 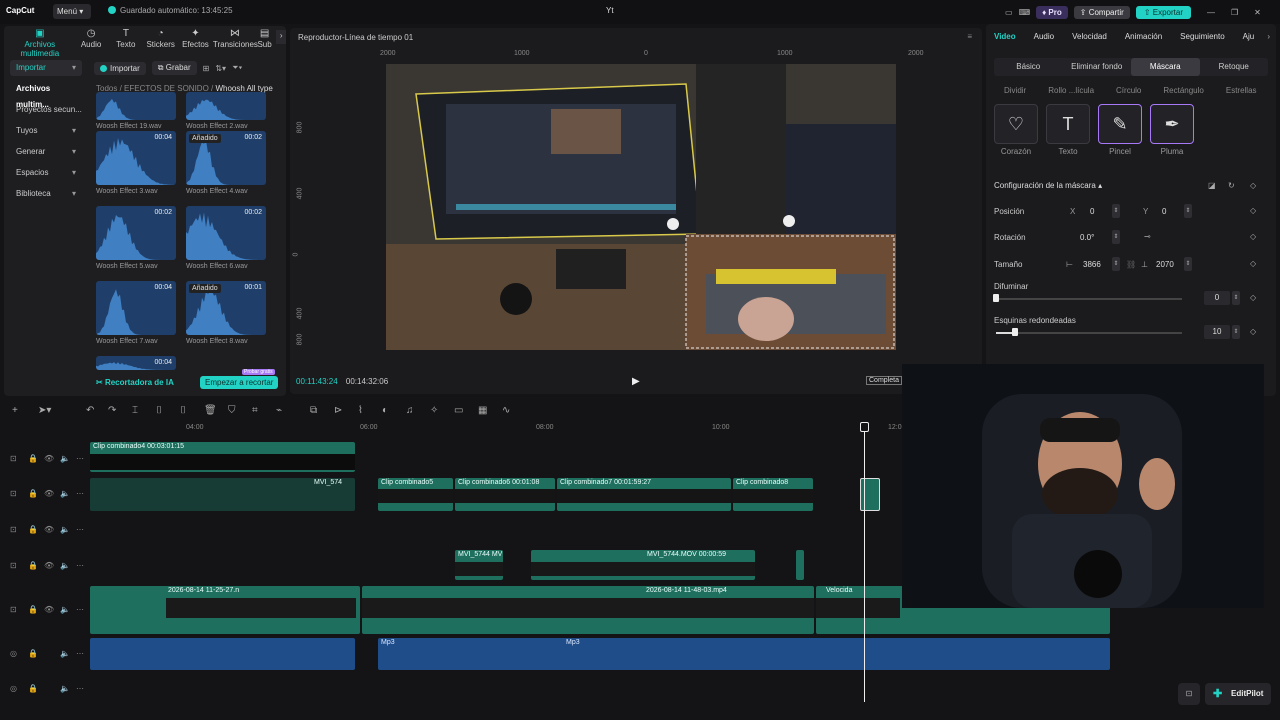 What do you see at coordinates (1044, 36) in the screenshot?
I see `tab-audio: Audio` at bounding box center [1044, 36].